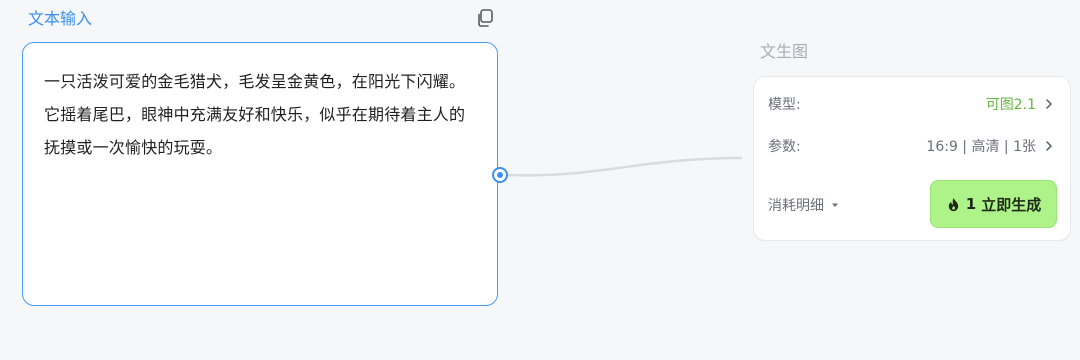 The height and width of the screenshot is (360, 1080). I want to click on cost-detail-dropdown: 消耗明细, so click(804, 205).